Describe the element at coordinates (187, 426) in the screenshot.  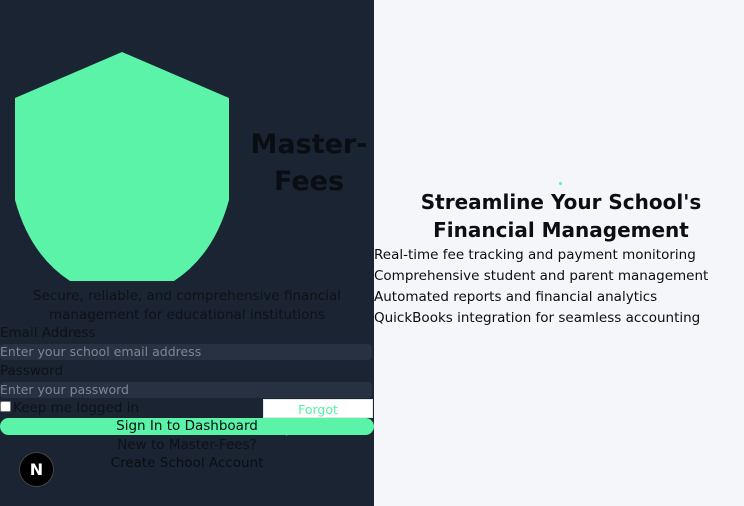
I see `sign-in-button: Sign In to Dashboard` at that location.